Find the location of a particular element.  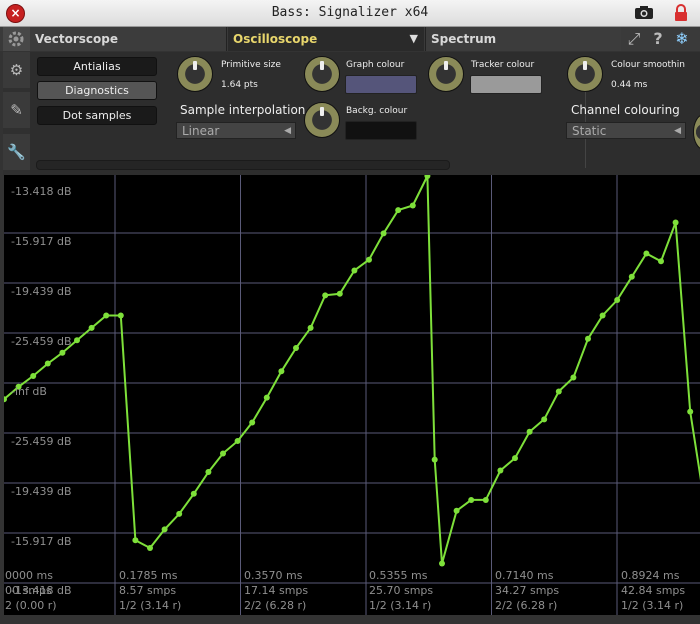

top-toolbar: ⤢ ? ❄ is located at coordinates (661, 39).